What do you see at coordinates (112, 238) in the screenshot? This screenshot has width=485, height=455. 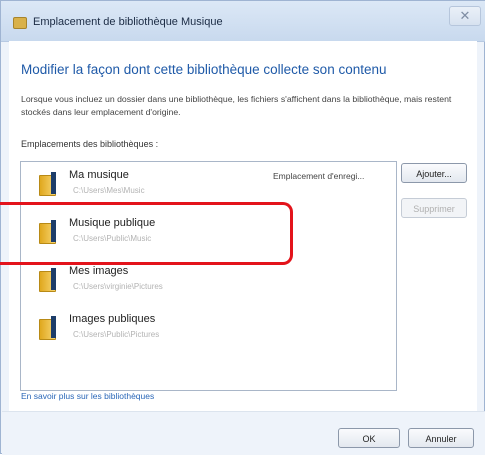 I see `location-path: C:\Users\Public\Music` at bounding box center [112, 238].